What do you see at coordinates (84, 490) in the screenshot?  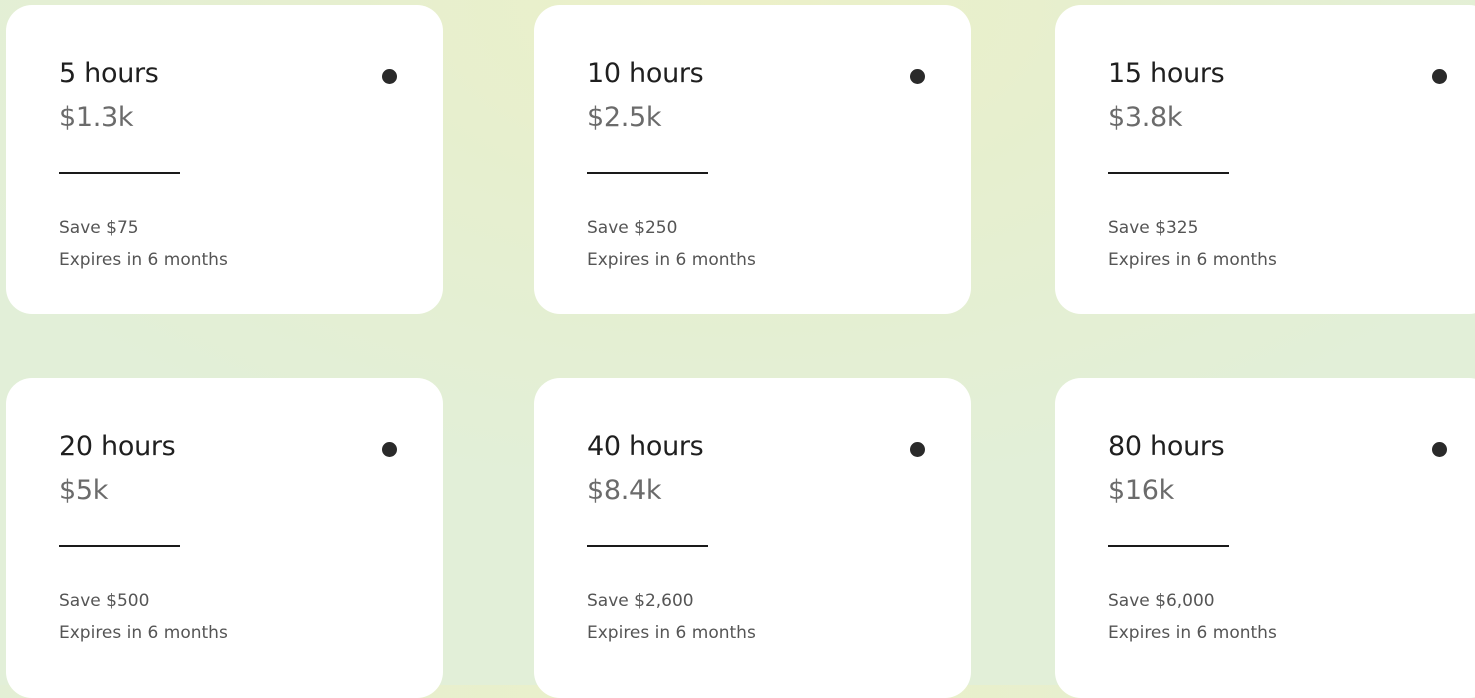 I see `package-price: $5k` at bounding box center [84, 490].